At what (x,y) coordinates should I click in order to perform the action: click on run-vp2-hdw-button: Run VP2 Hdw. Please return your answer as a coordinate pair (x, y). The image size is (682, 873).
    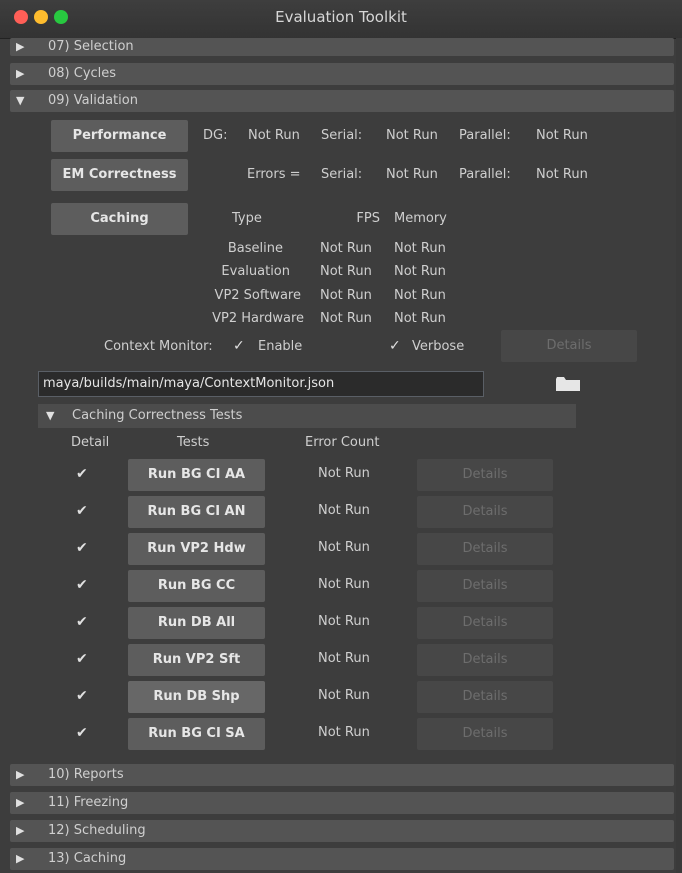
    Looking at the image, I should click on (196, 549).